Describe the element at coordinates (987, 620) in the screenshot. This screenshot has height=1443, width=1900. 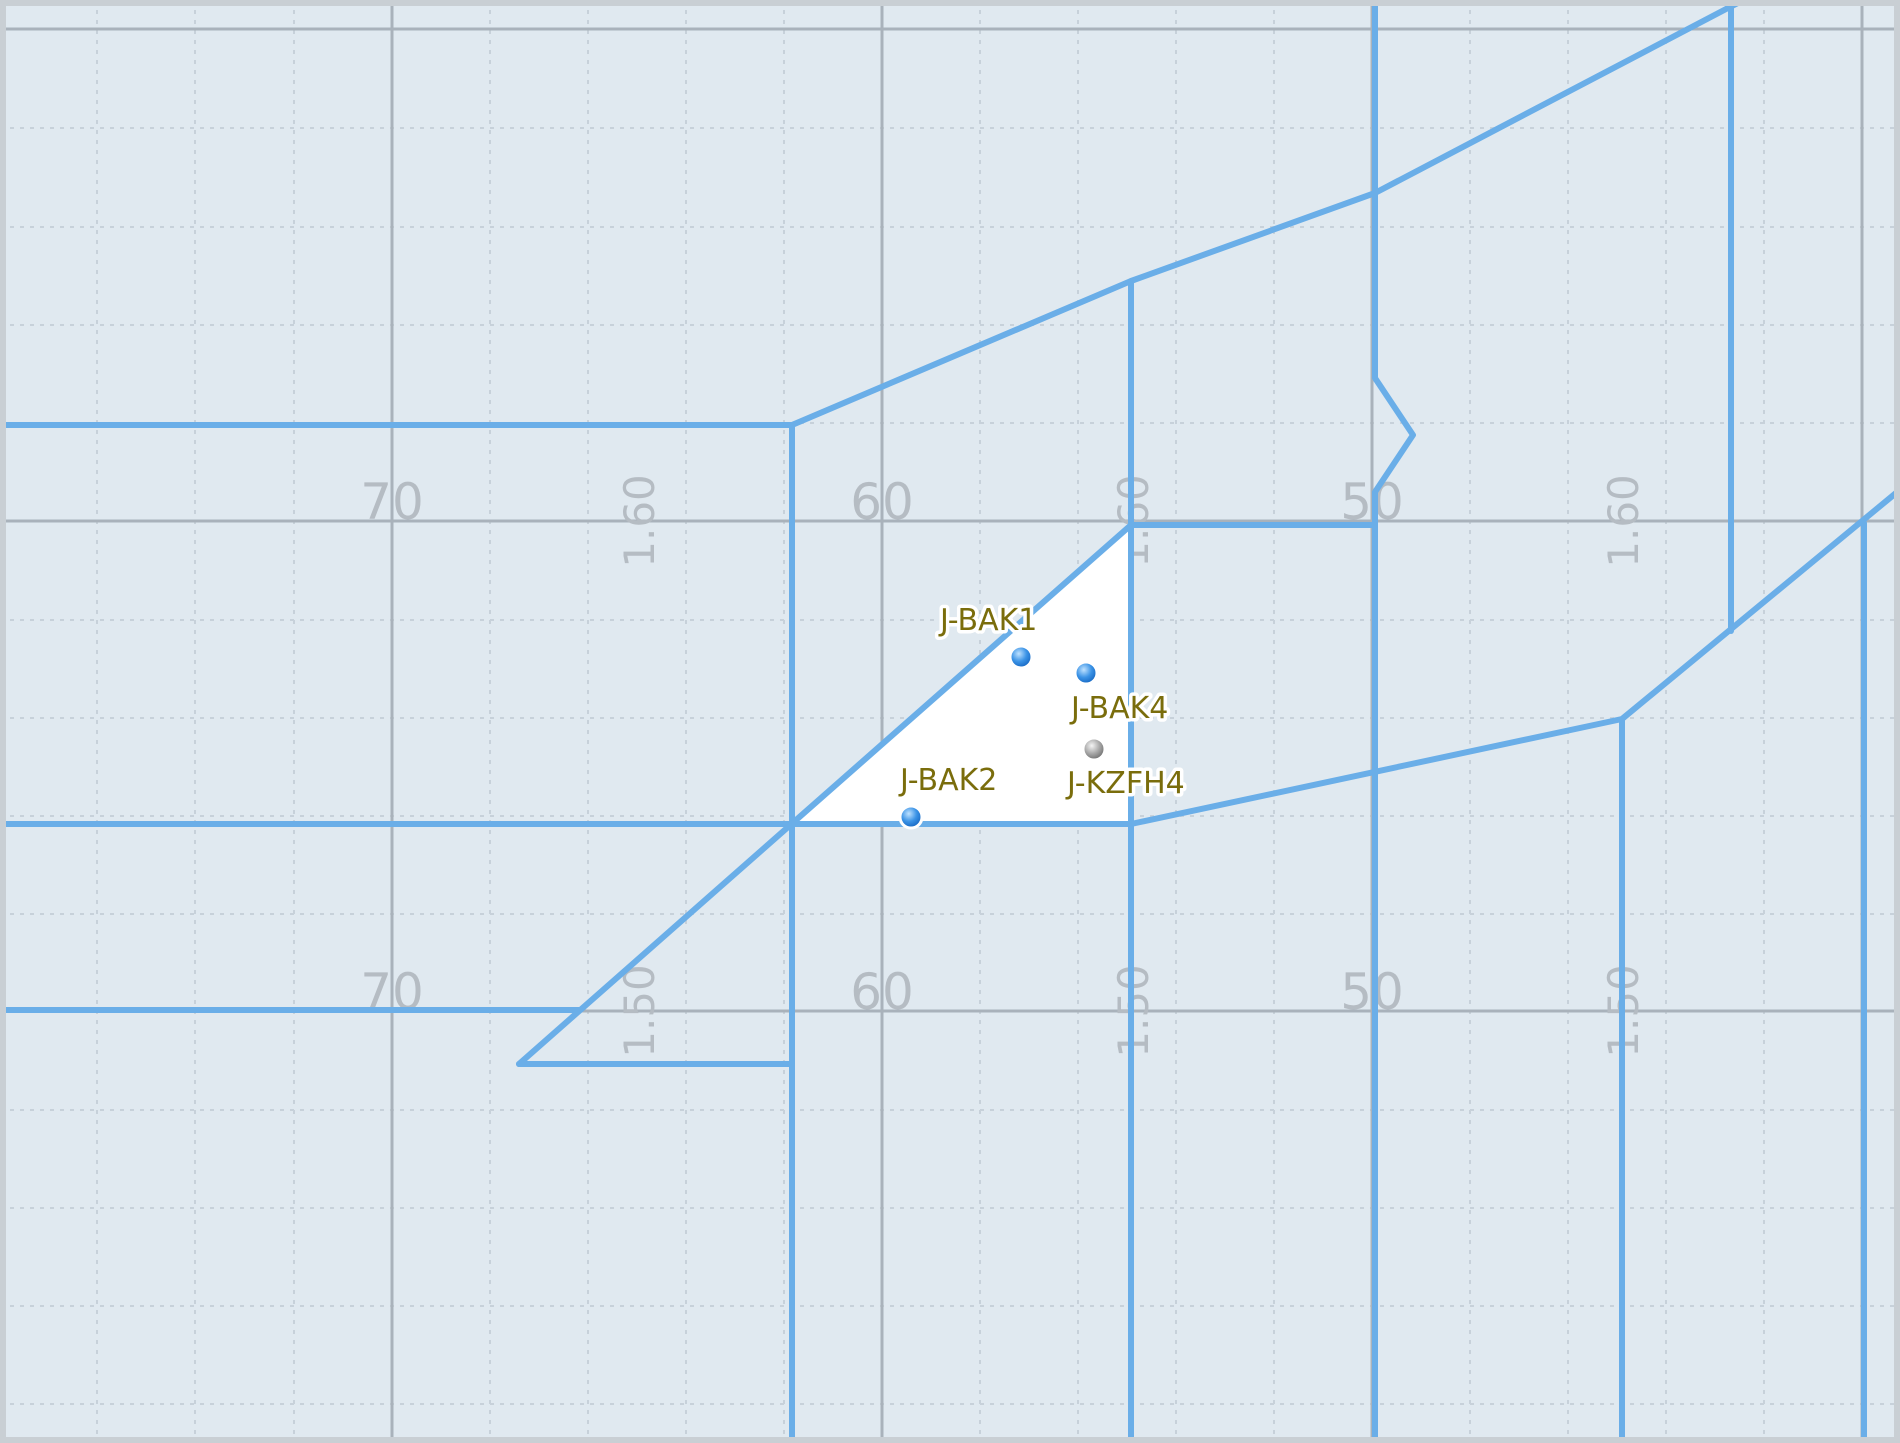
I see `well-label: J-BAK1` at that location.